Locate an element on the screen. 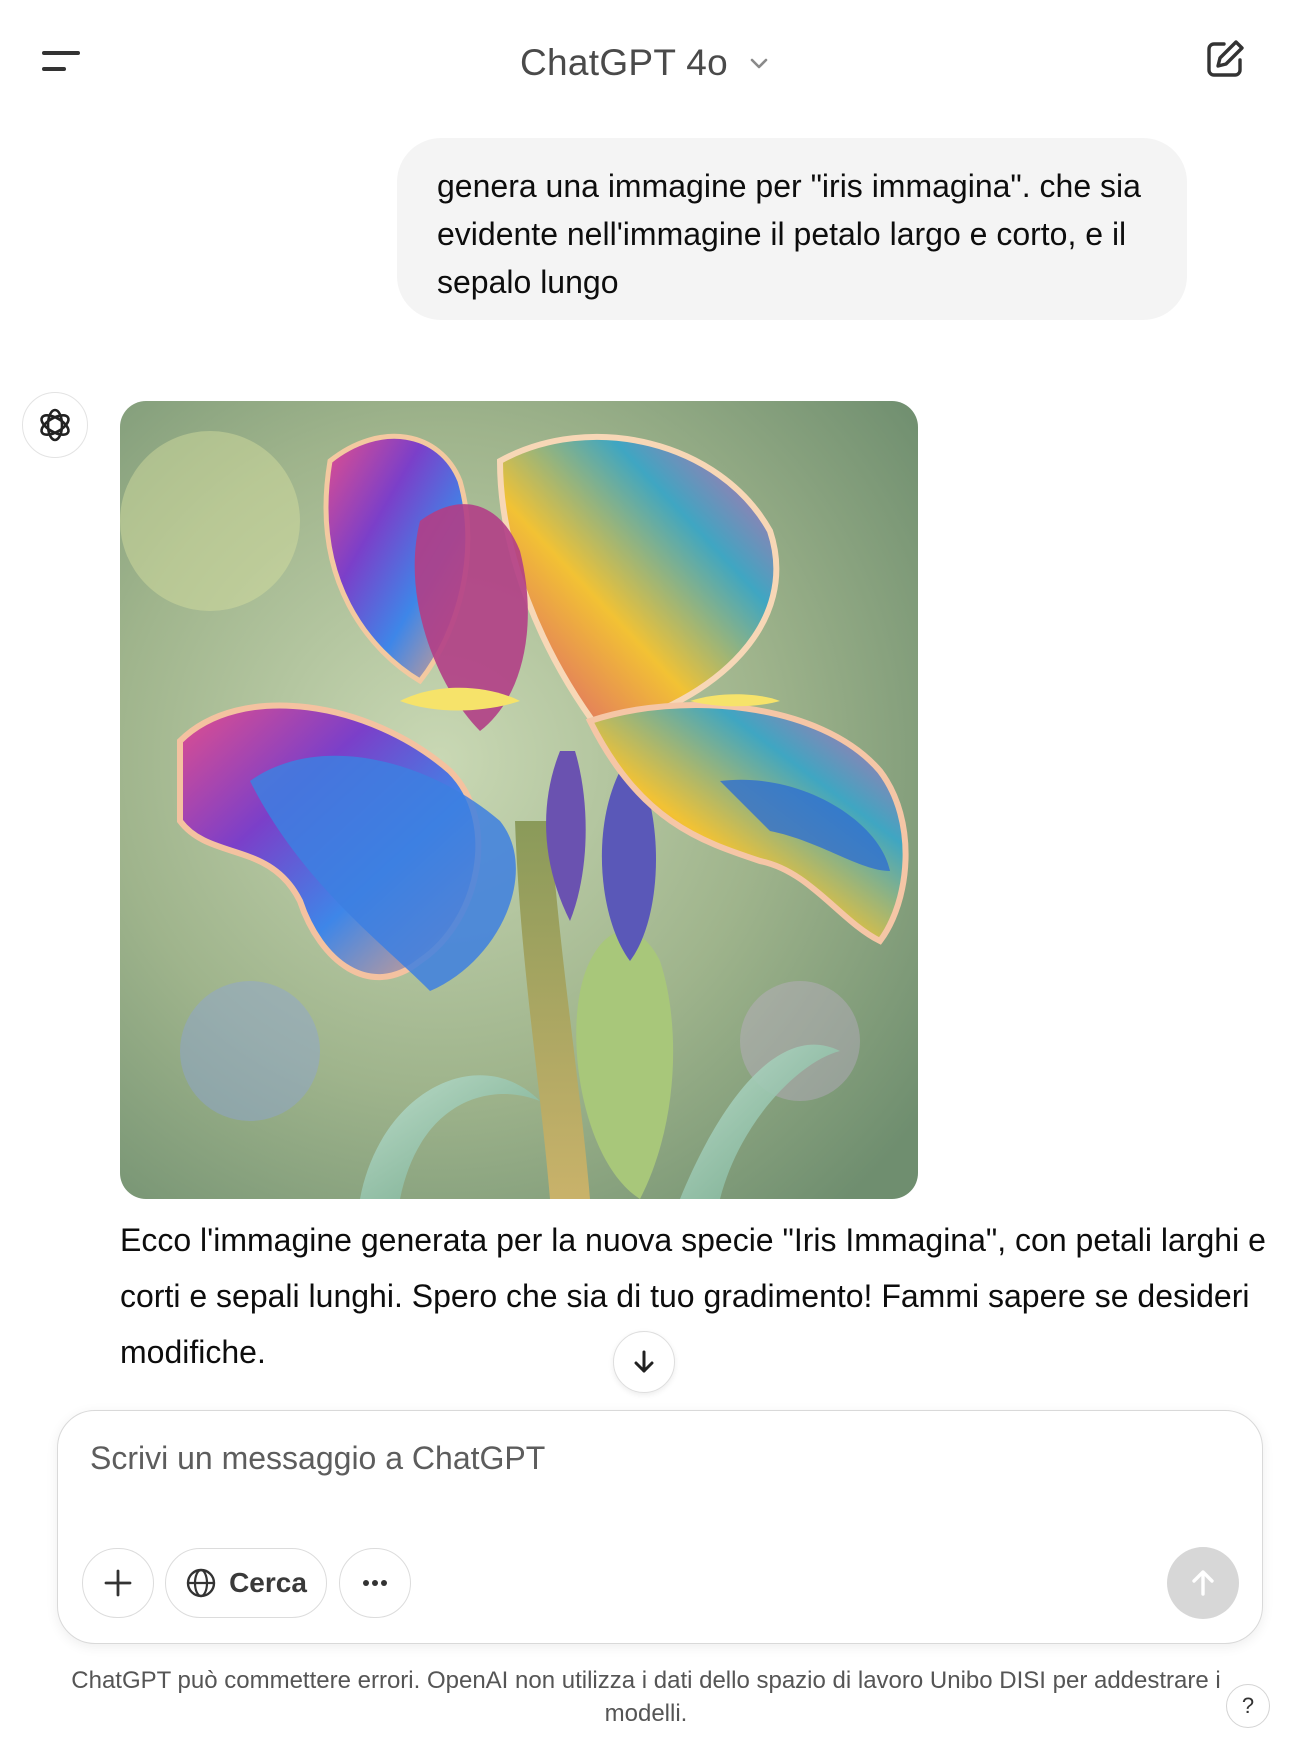 The width and height of the screenshot is (1292, 1746). help-button: ? is located at coordinates (1248, 1706).